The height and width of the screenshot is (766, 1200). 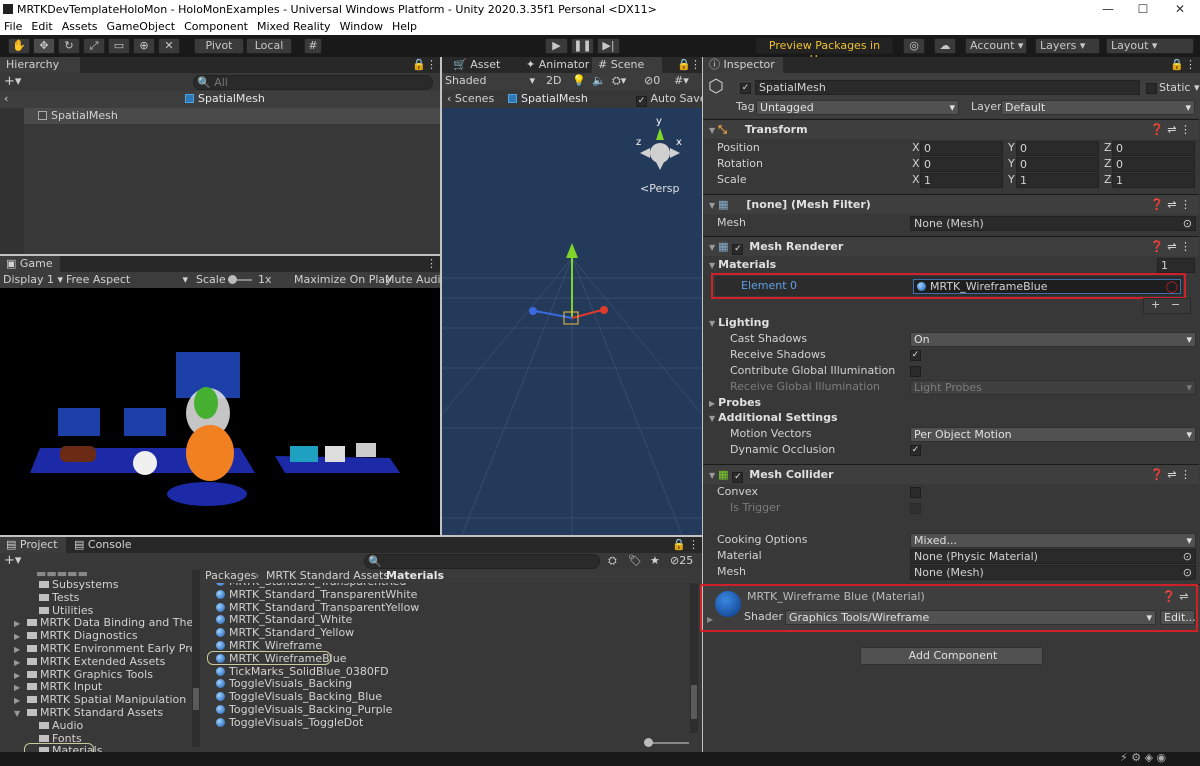 I want to click on collab-icon: ◎, so click(x=914, y=46).